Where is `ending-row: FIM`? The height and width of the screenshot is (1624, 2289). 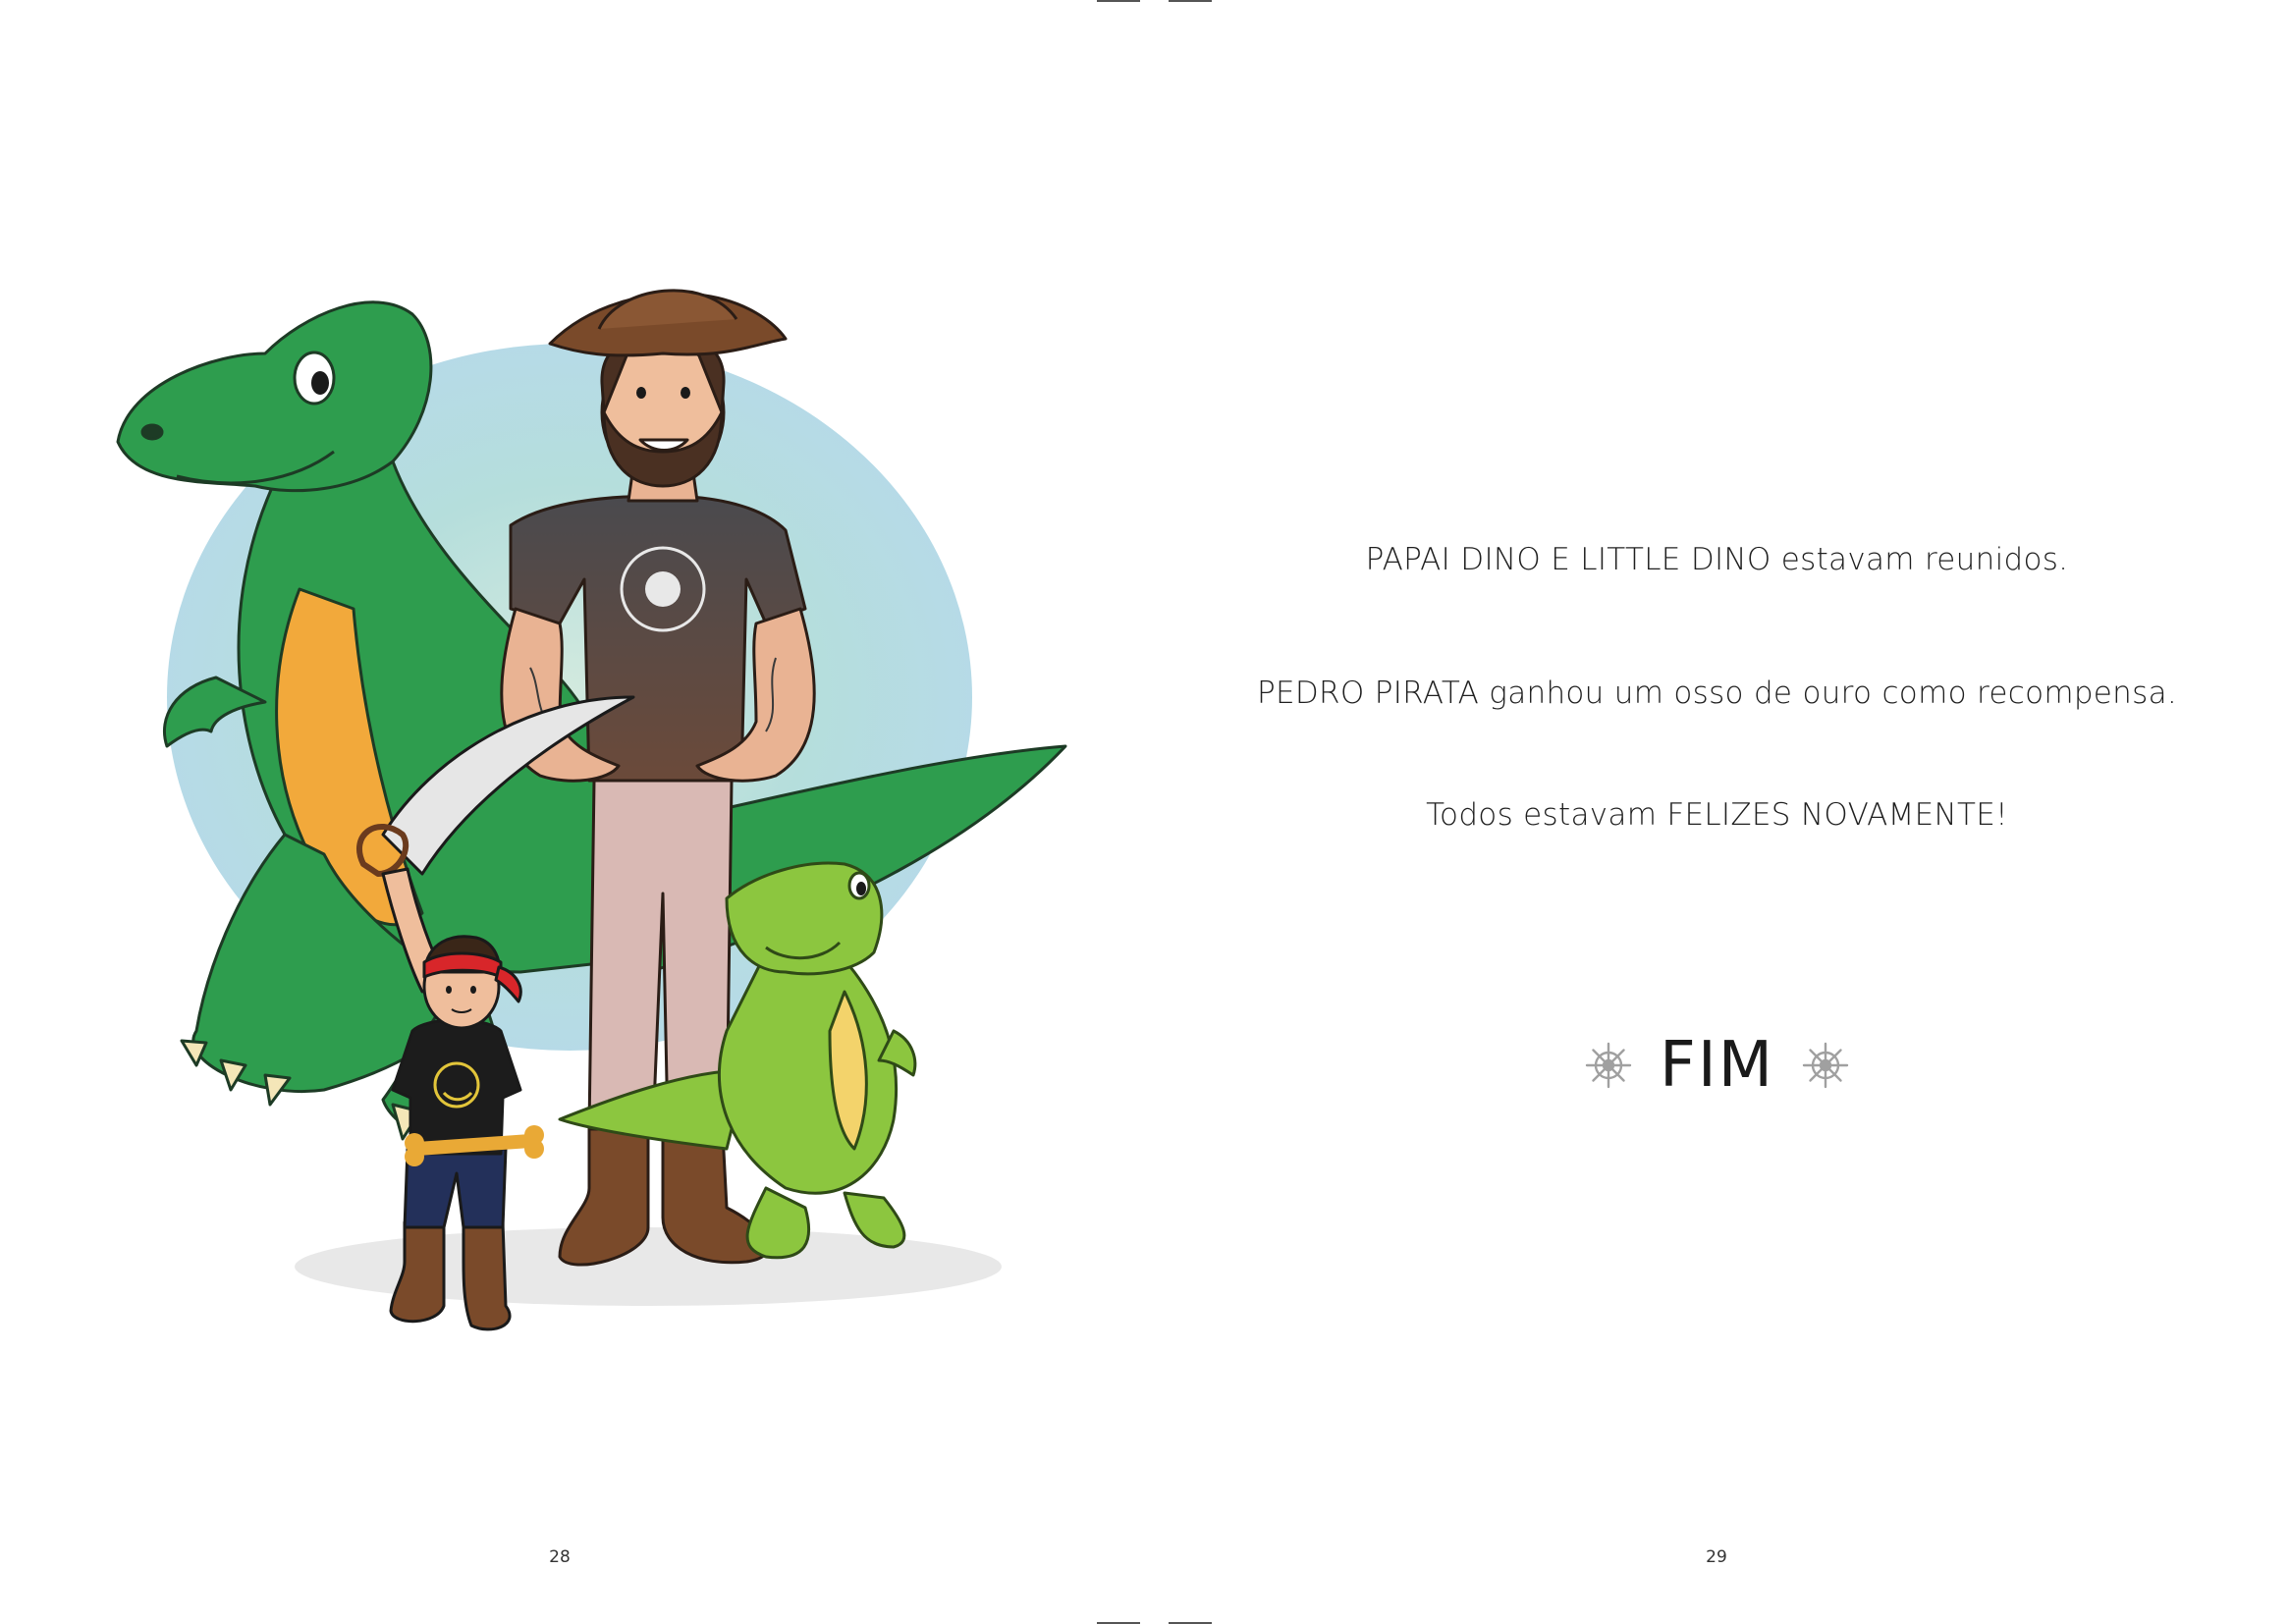 ending-row: FIM is located at coordinates (1717, 1065).